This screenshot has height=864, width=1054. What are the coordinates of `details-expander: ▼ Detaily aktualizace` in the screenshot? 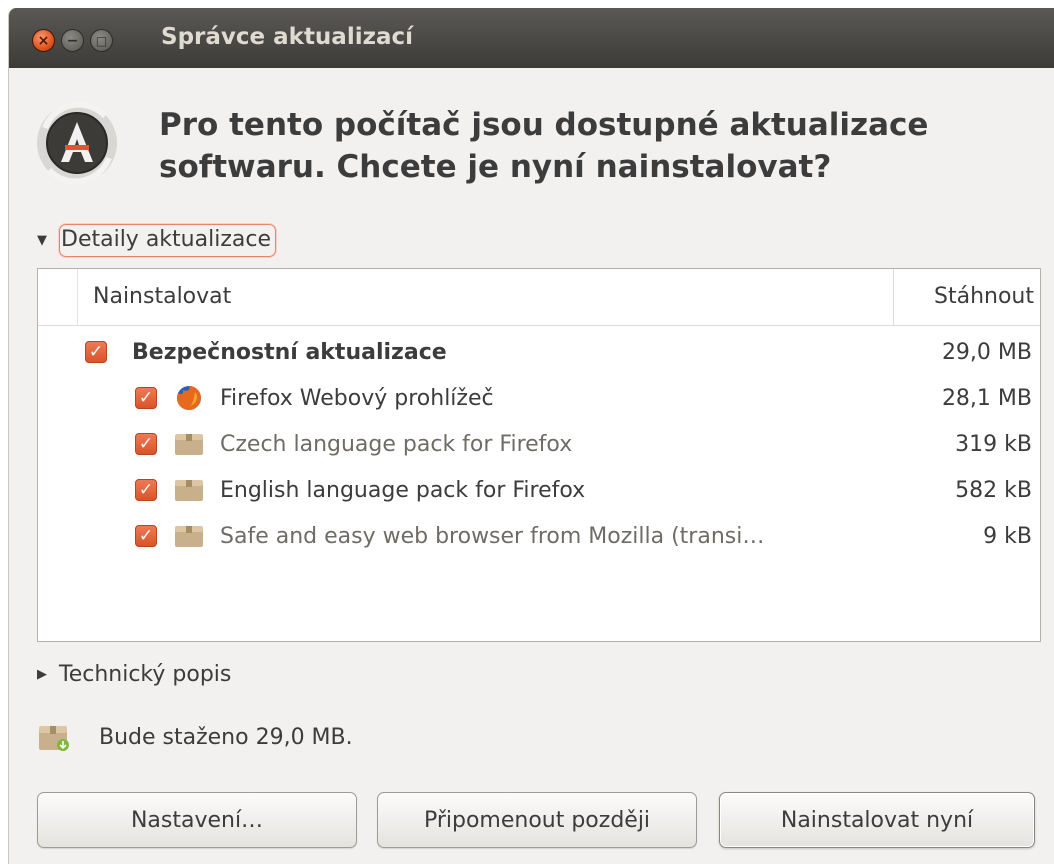 It's located at (156, 240).